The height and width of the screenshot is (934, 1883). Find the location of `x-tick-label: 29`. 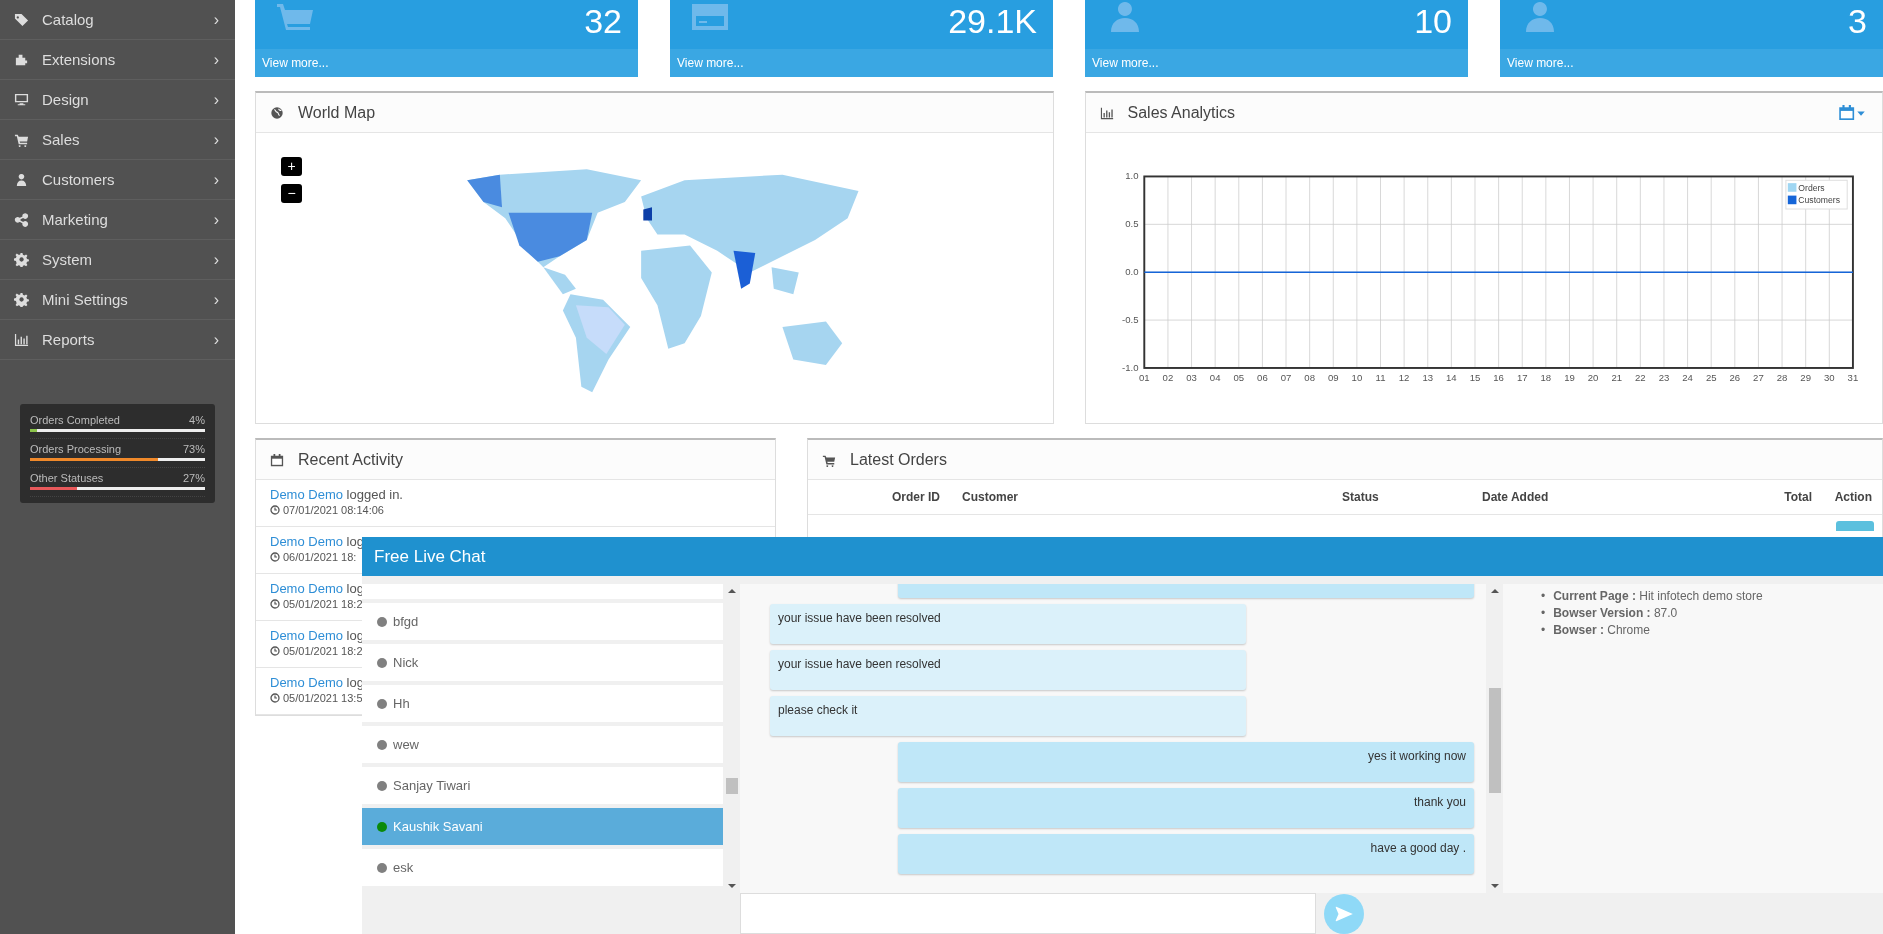

x-tick-label: 29 is located at coordinates (1805, 378).